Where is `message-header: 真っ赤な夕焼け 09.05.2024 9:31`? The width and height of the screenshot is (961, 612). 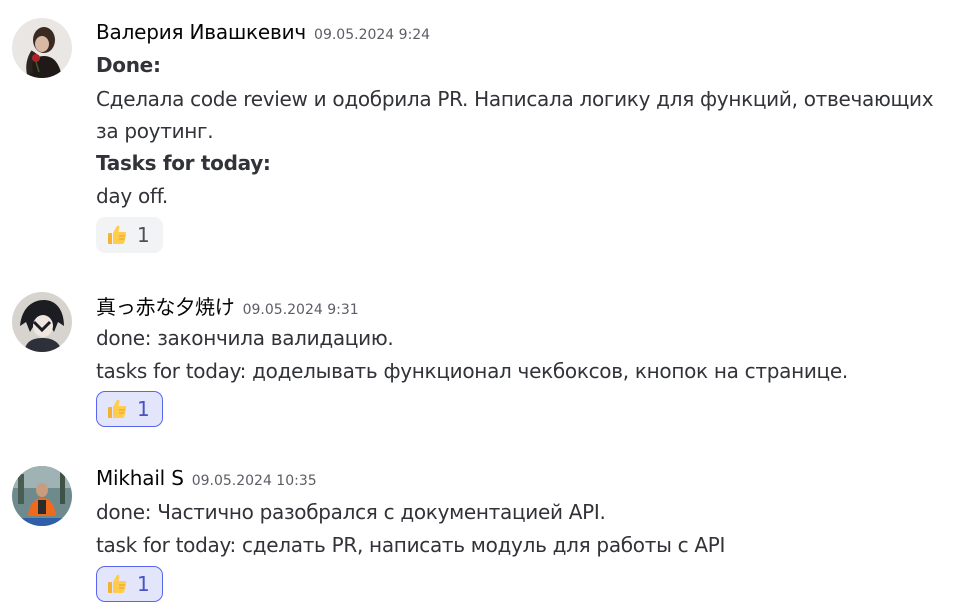
message-header: 真っ赤な夕焼け 09.05.2024 9:31 is located at coordinates (227, 306).